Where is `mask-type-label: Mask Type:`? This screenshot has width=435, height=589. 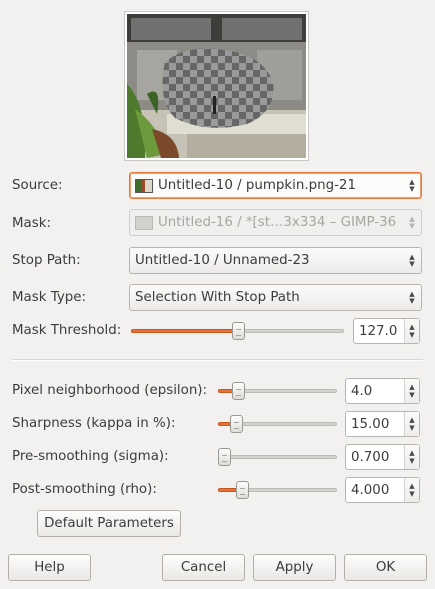 mask-type-label: Mask Type: is located at coordinates (49, 297).